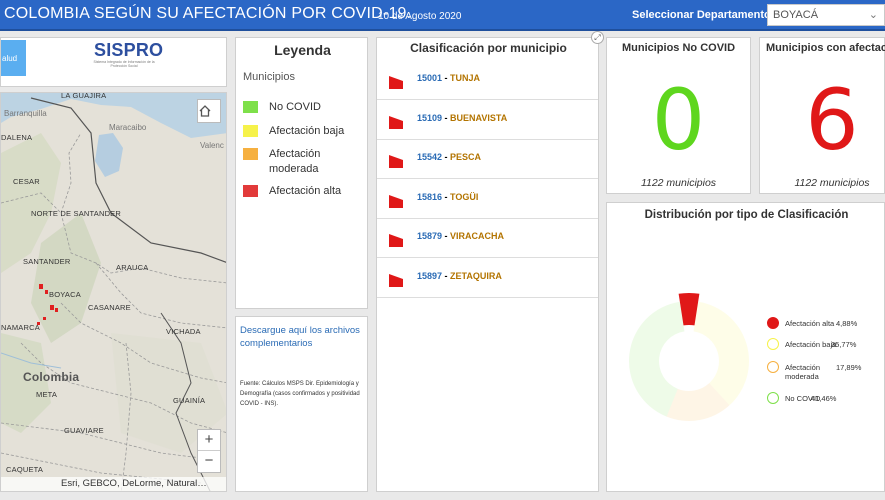 The height and width of the screenshot is (500, 885). I want to click on map-label-caqueta: CAQUETA, so click(25, 469).